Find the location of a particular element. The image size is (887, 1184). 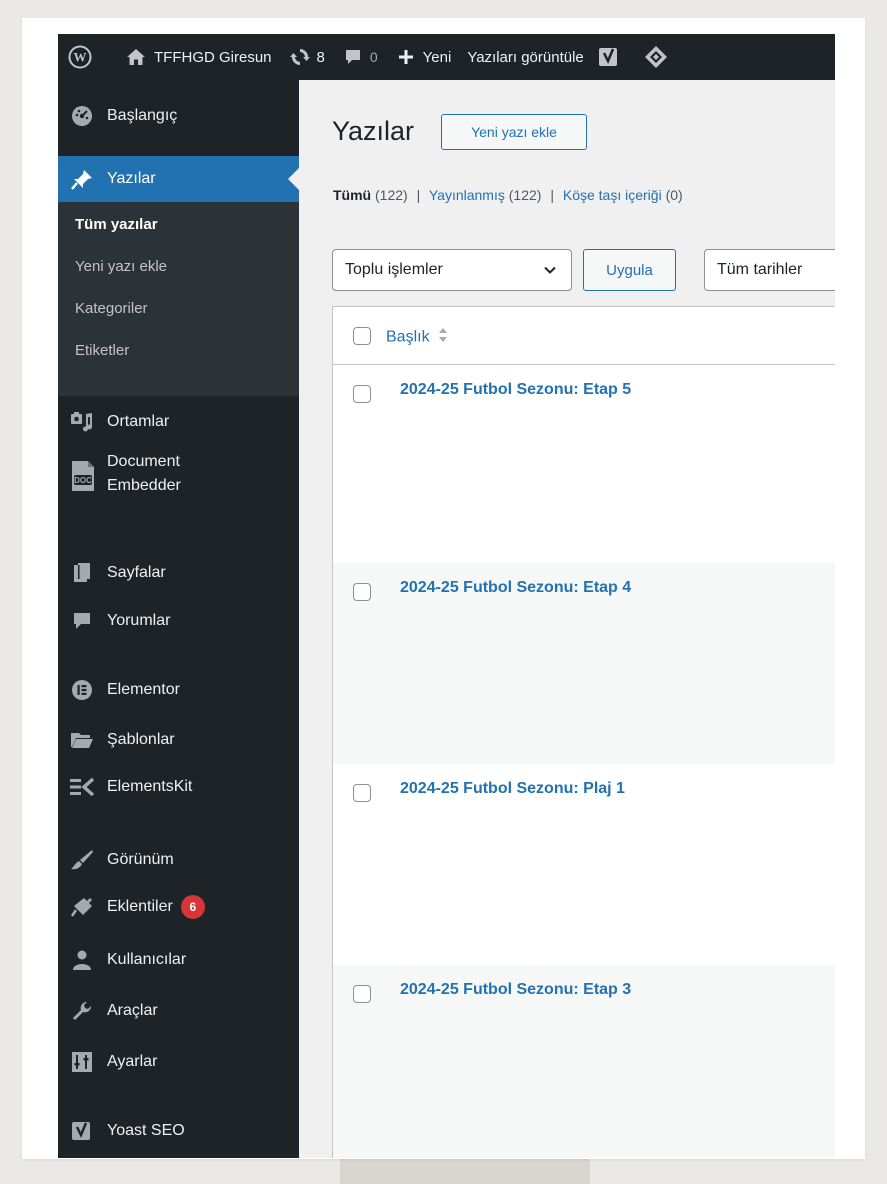

sidebar-item-label: Elementor is located at coordinates (143, 689).